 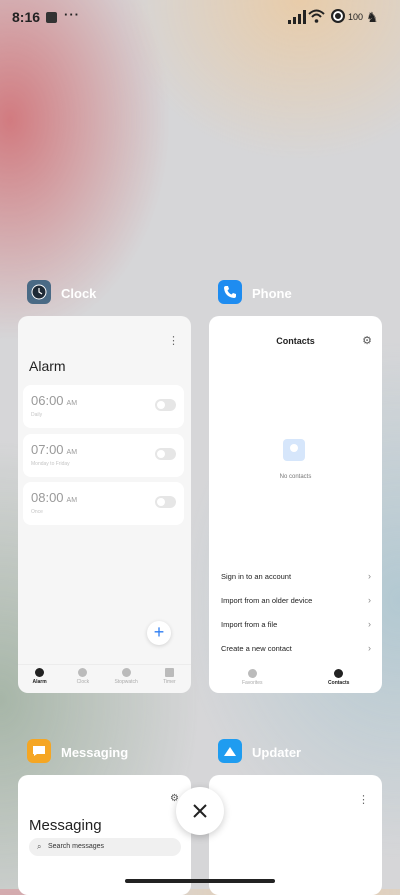 I want to click on alarm-time: 08:00, so click(x=47, y=497).